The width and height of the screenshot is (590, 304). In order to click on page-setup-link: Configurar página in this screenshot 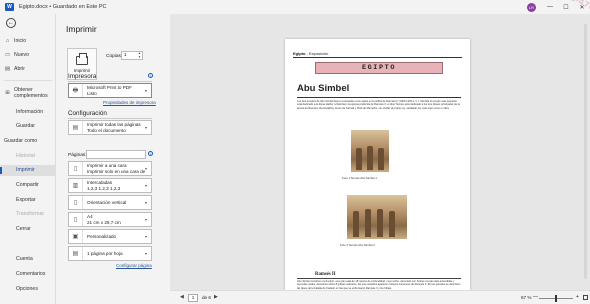, I will do `click(134, 265)`.